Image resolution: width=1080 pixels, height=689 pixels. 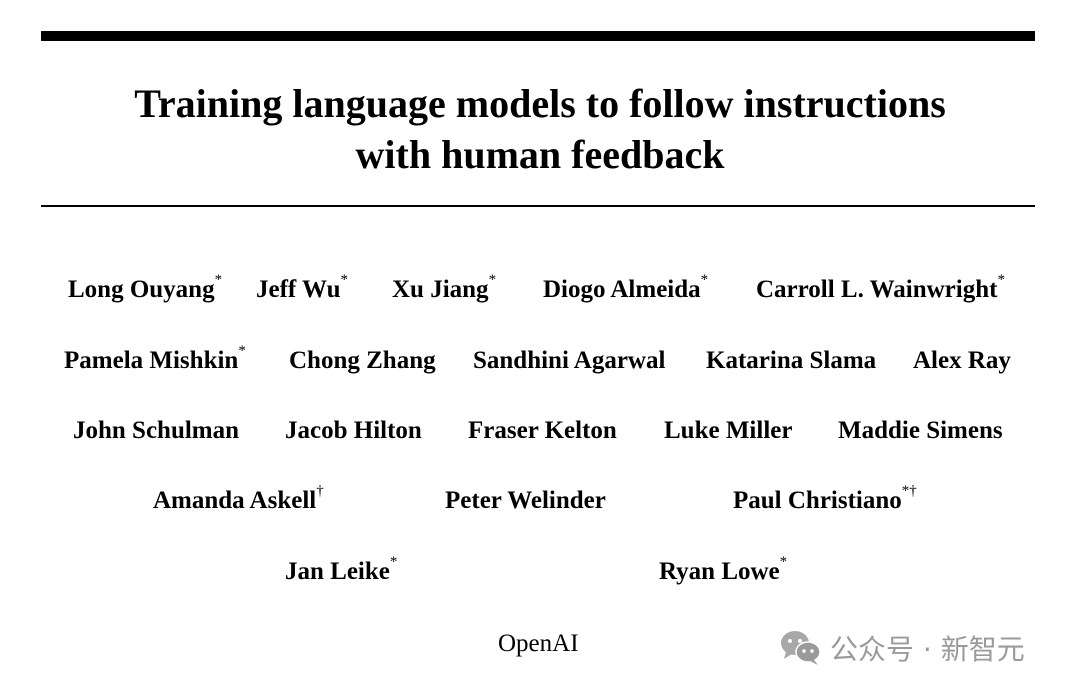 I want to click on author: Long Ouyang*, so click(x=145, y=287).